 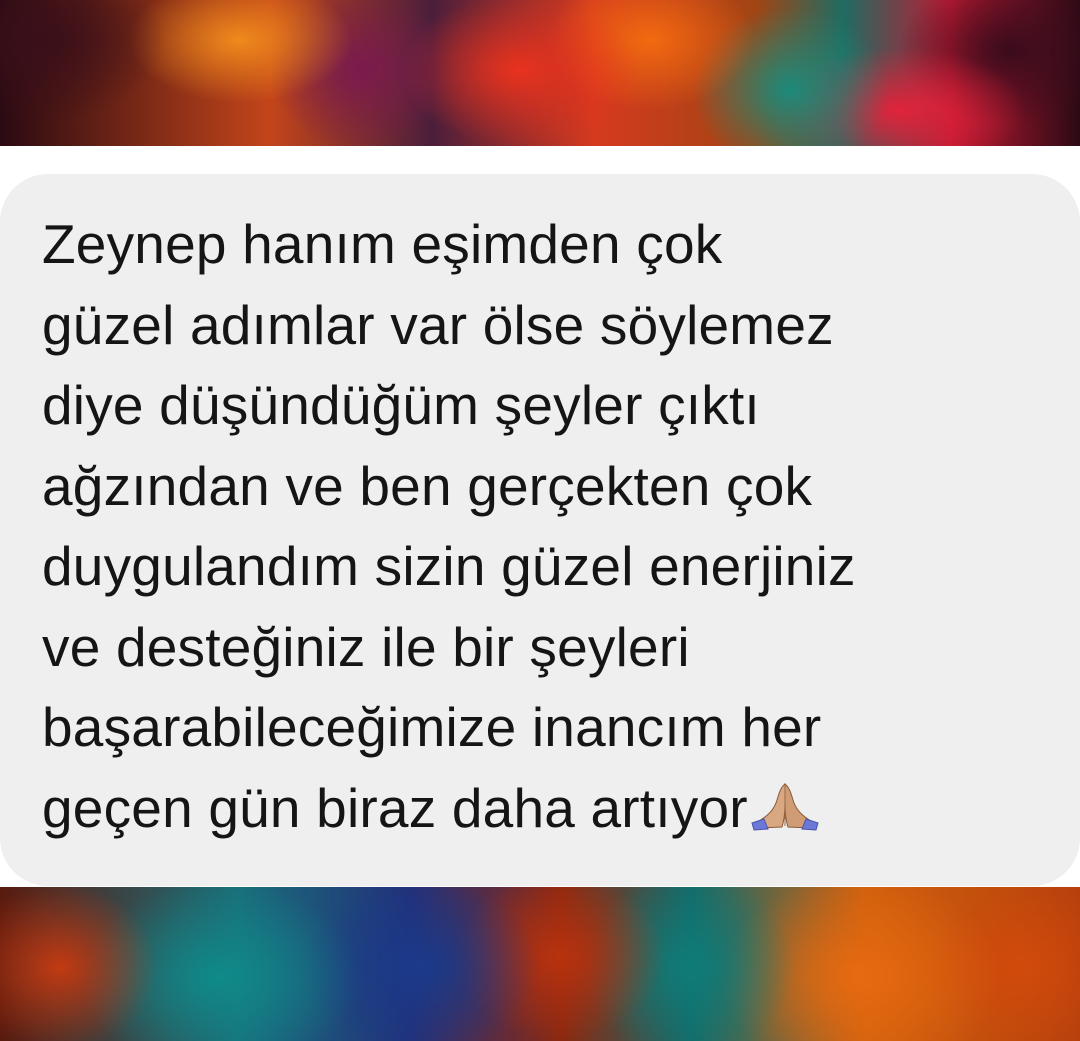 I want to click on fabric-background-bottom, so click(x=540, y=964).